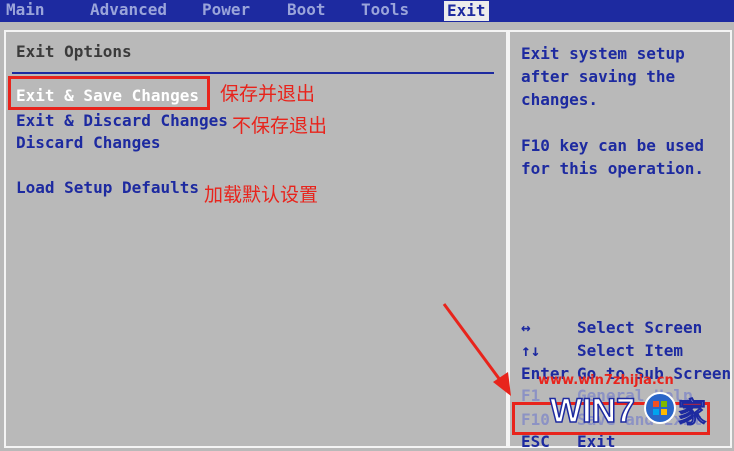 This screenshot has width=734, height=451. I want to click on up-down-arrow-icon: ↑↓, so click(531, 350).